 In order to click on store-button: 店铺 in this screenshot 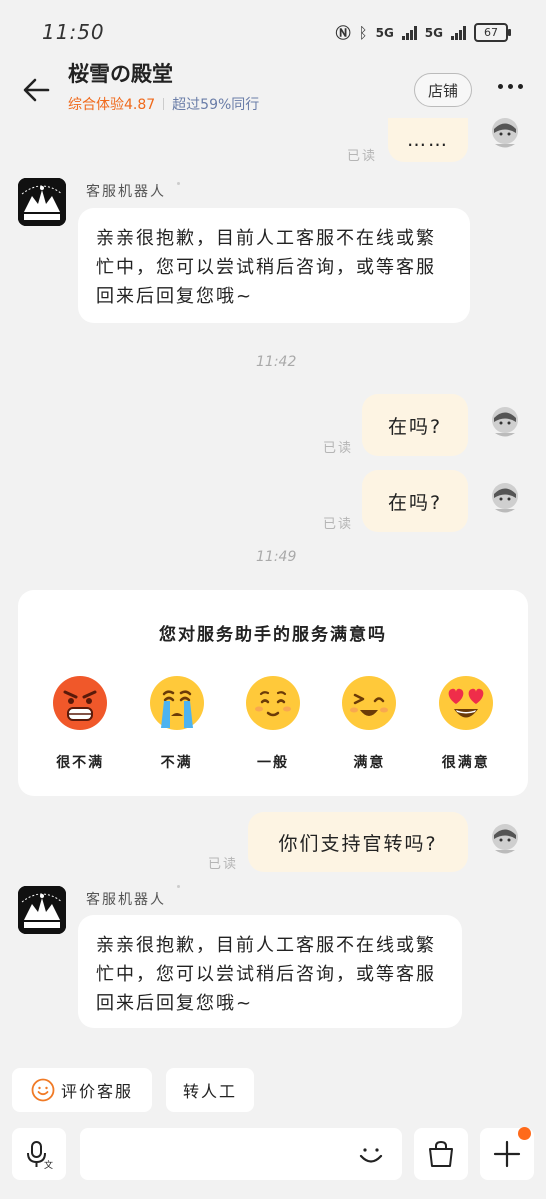, I will do `click(443, 90)`.